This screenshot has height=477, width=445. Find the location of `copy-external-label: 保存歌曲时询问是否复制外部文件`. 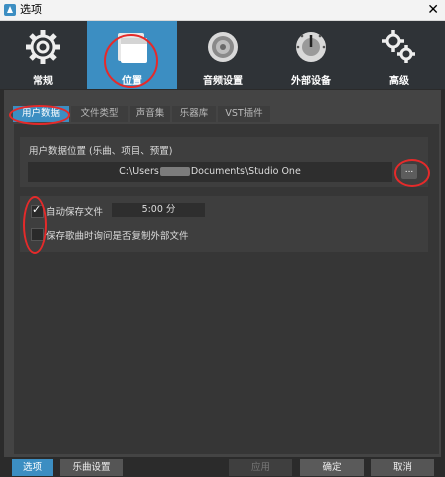

copy-external-label: 保存歌曲时询问是否复制外部文件 is located at coordinates (117, 236).